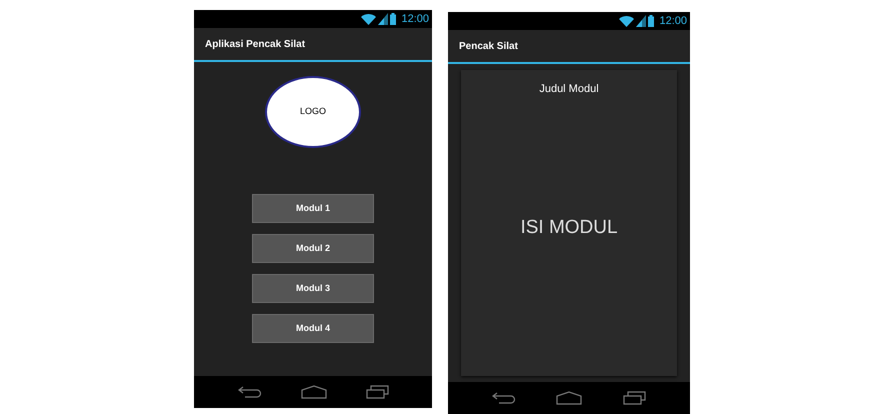 The height and width of the screenshot is (414, 896). Describe the element at coordinates (313, 208) in the screenshot. I see `module-button: Modul 1` at that location.